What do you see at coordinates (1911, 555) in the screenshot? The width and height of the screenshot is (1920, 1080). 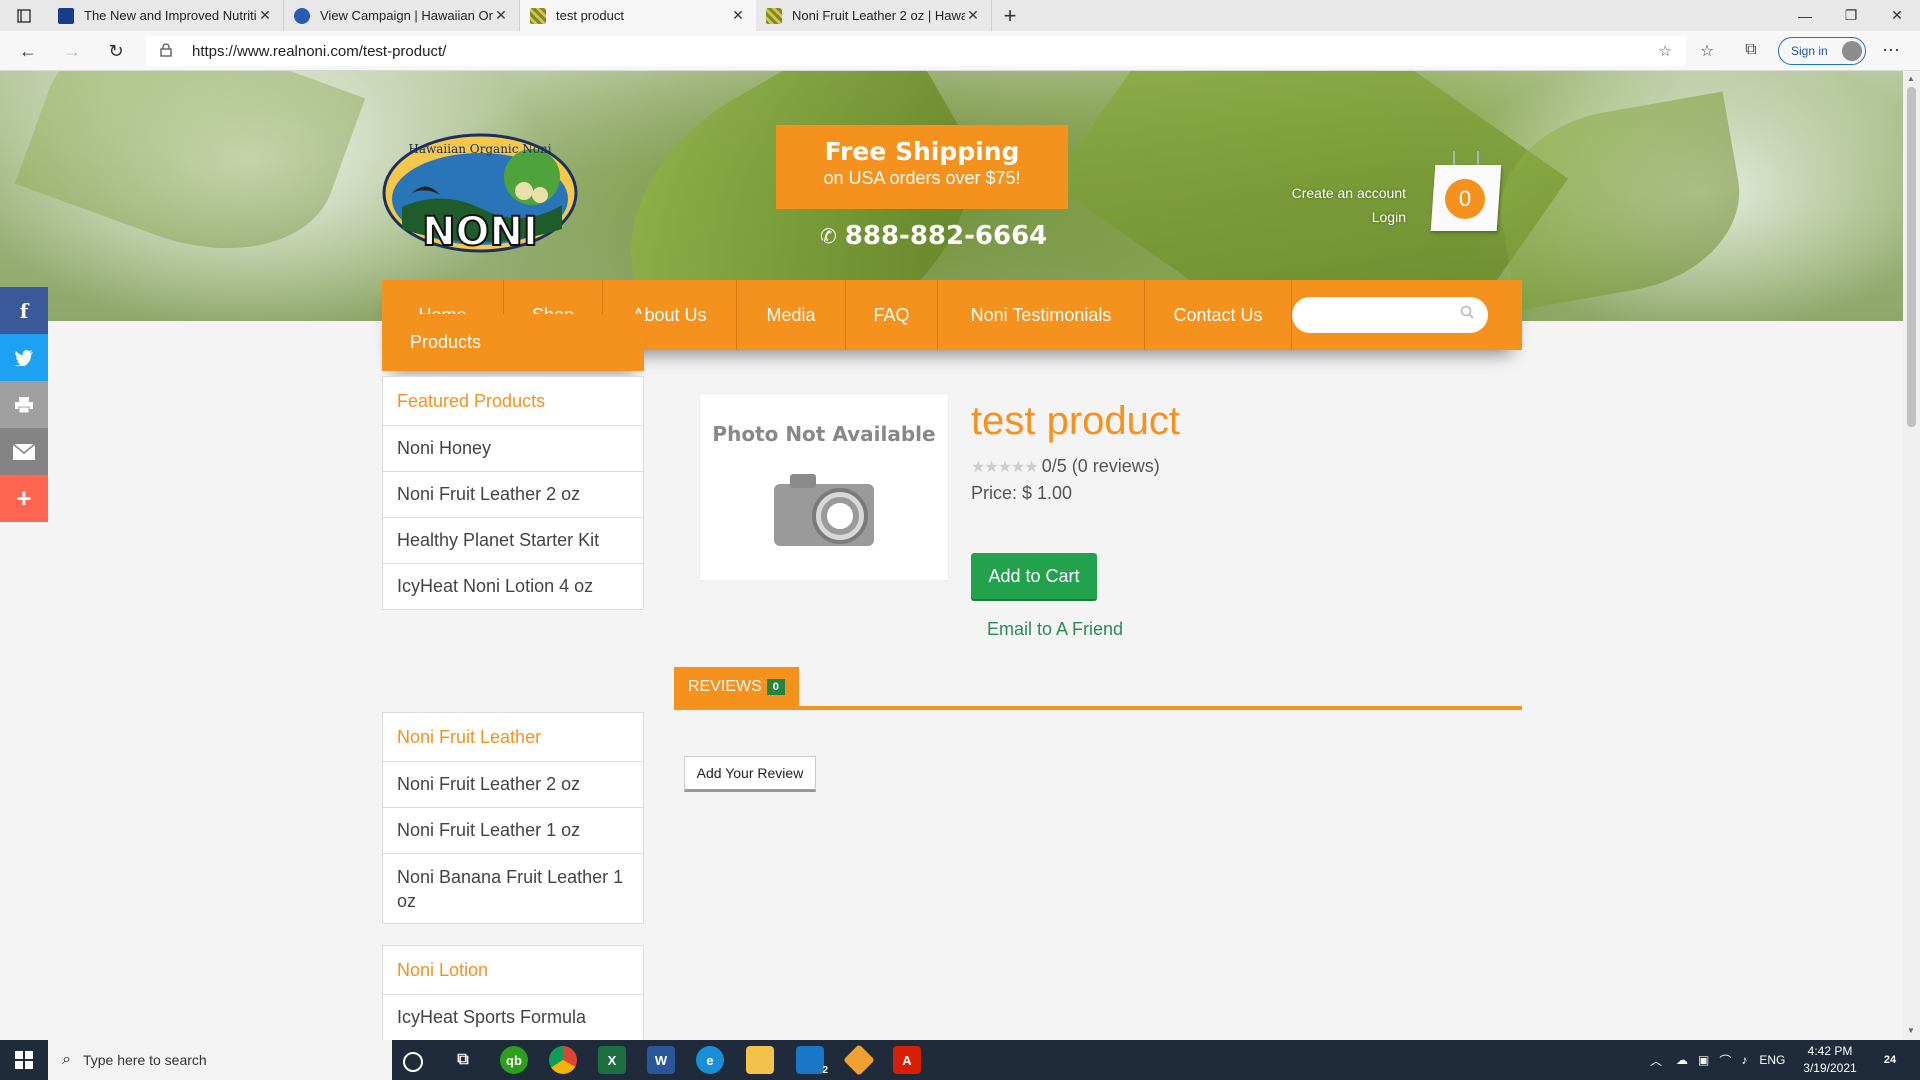 I see `page-scrollbar: ▲ ▼` at bounding box center [1911, 555].